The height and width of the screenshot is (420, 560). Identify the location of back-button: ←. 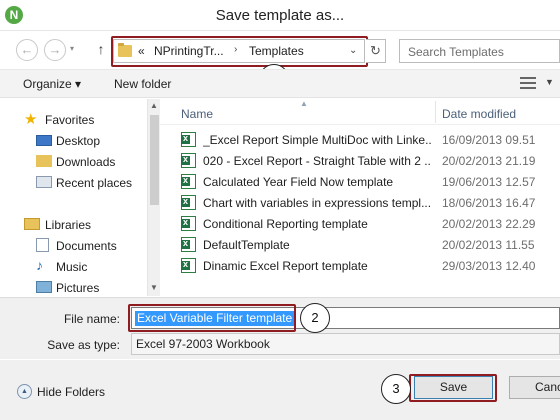
(27, 50).